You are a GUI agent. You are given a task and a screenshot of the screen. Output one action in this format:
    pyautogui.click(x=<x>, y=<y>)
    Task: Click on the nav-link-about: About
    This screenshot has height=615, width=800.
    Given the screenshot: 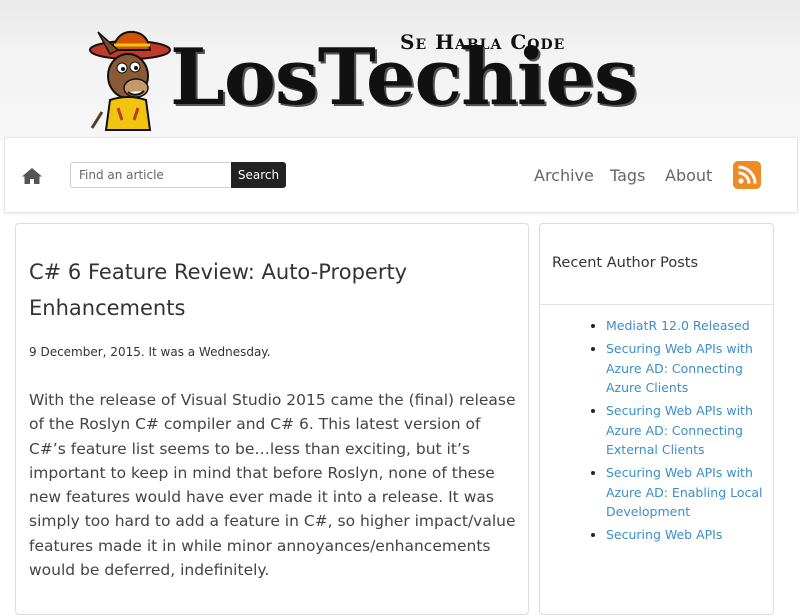 What is the action you would take?
    pyautogui.click(x=688, y=175)
    